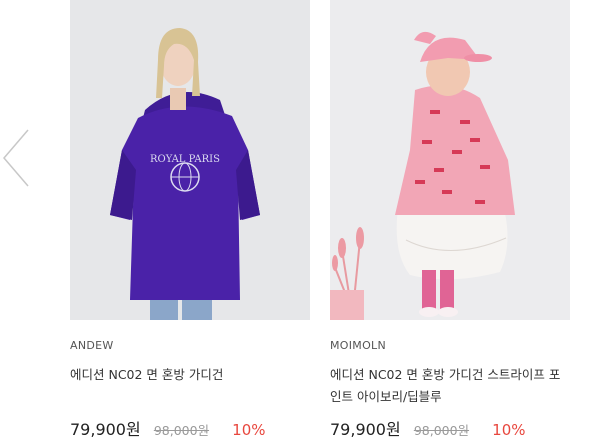 Image resolution: width=590 pixels, height=440 pixels. I want to click on product-brand: ANDEW, so click(190, 346).